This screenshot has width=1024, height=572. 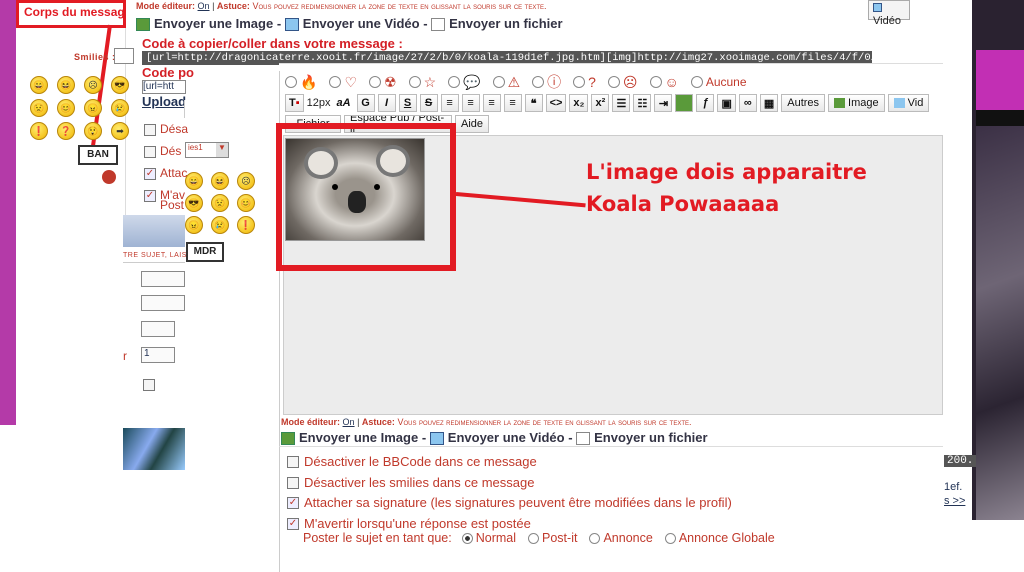 I want to click on table-icon: ▦, so click(x=769, y=103).